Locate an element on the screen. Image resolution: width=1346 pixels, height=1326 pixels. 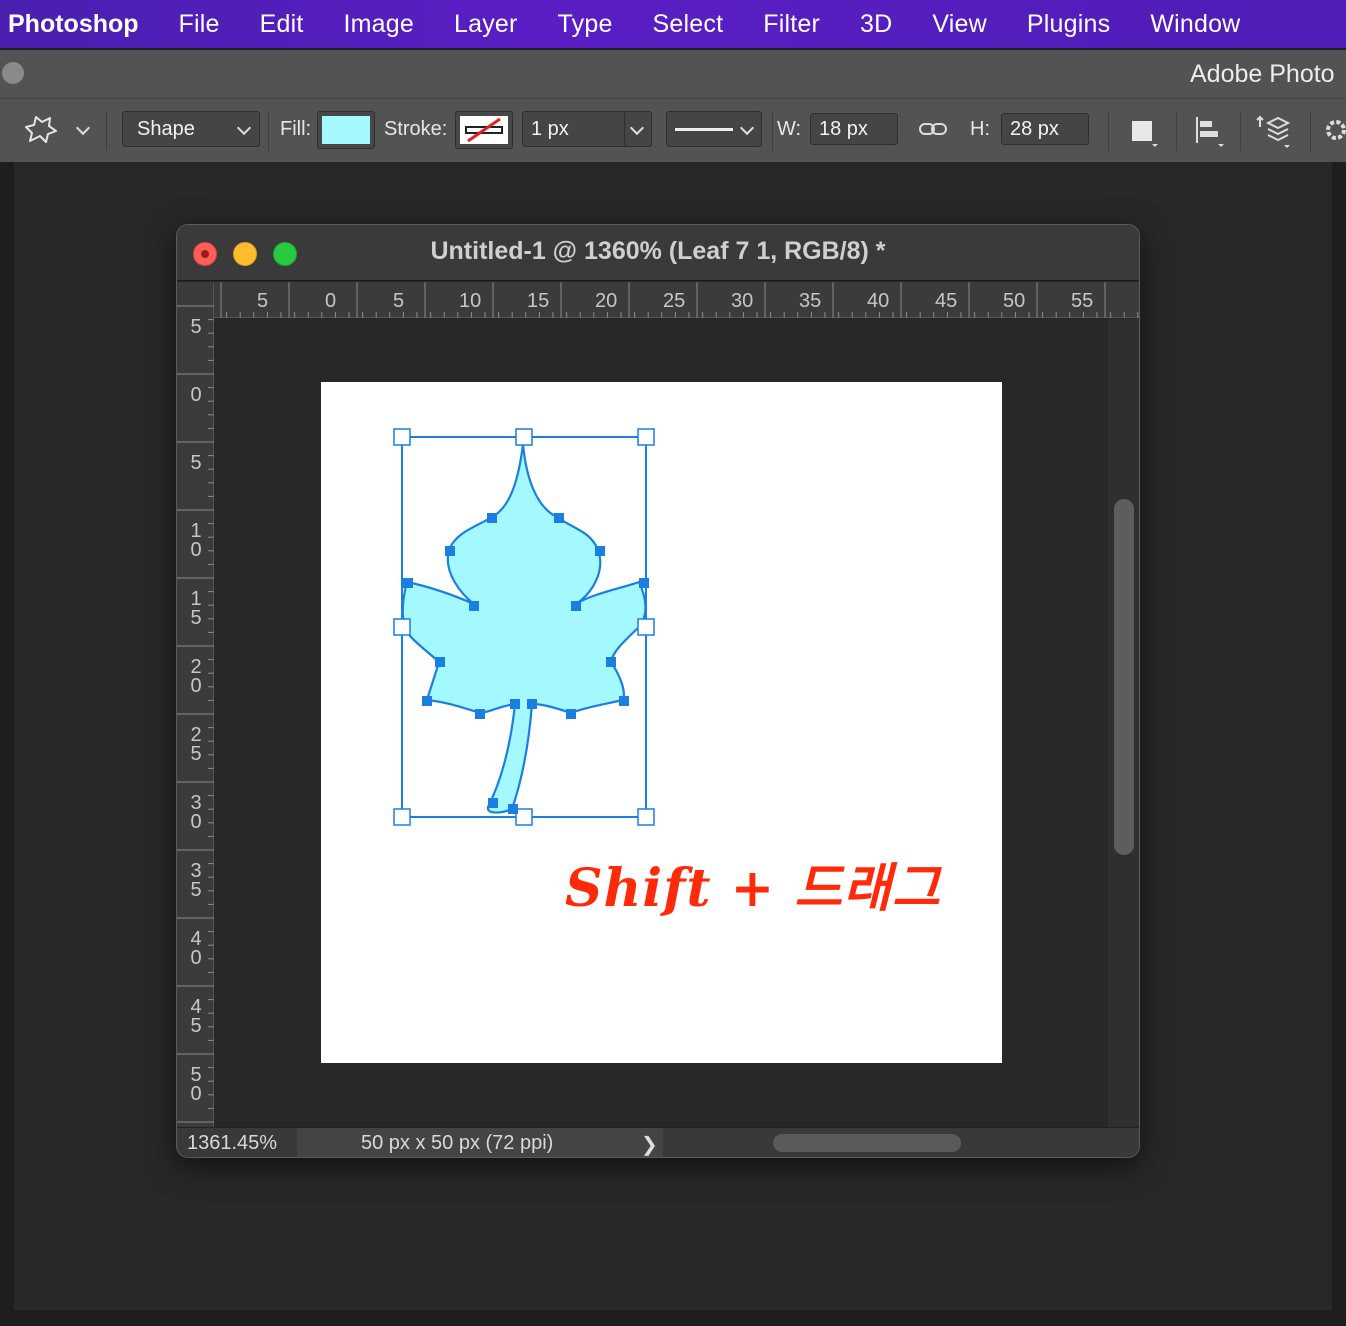
gear-icon is located at coordinates (1334, 130).